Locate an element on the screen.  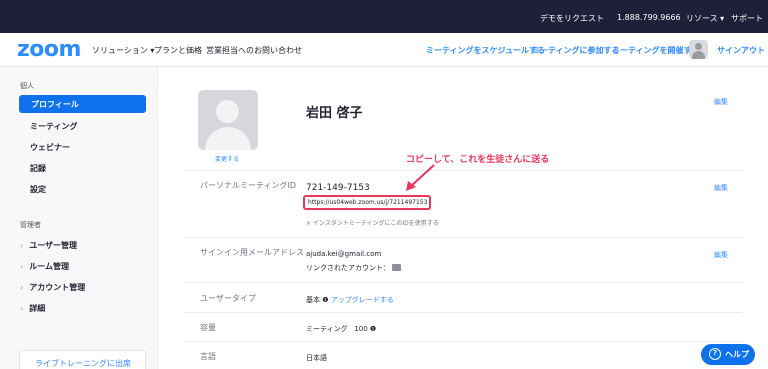
edit-email-link: 編集 is located at coordinates (721, 255).